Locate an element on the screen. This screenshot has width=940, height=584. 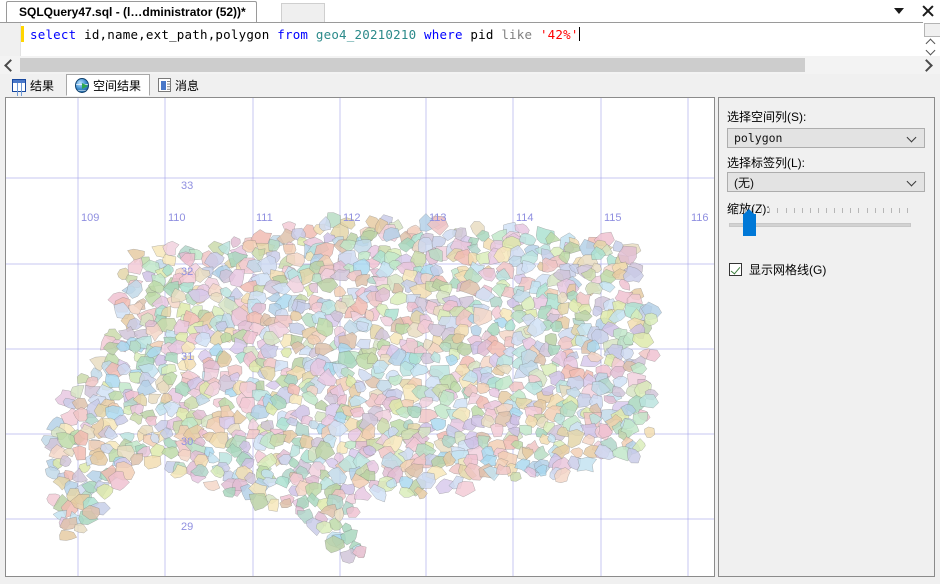
checkbox-box is located at coordinates (735, 269).